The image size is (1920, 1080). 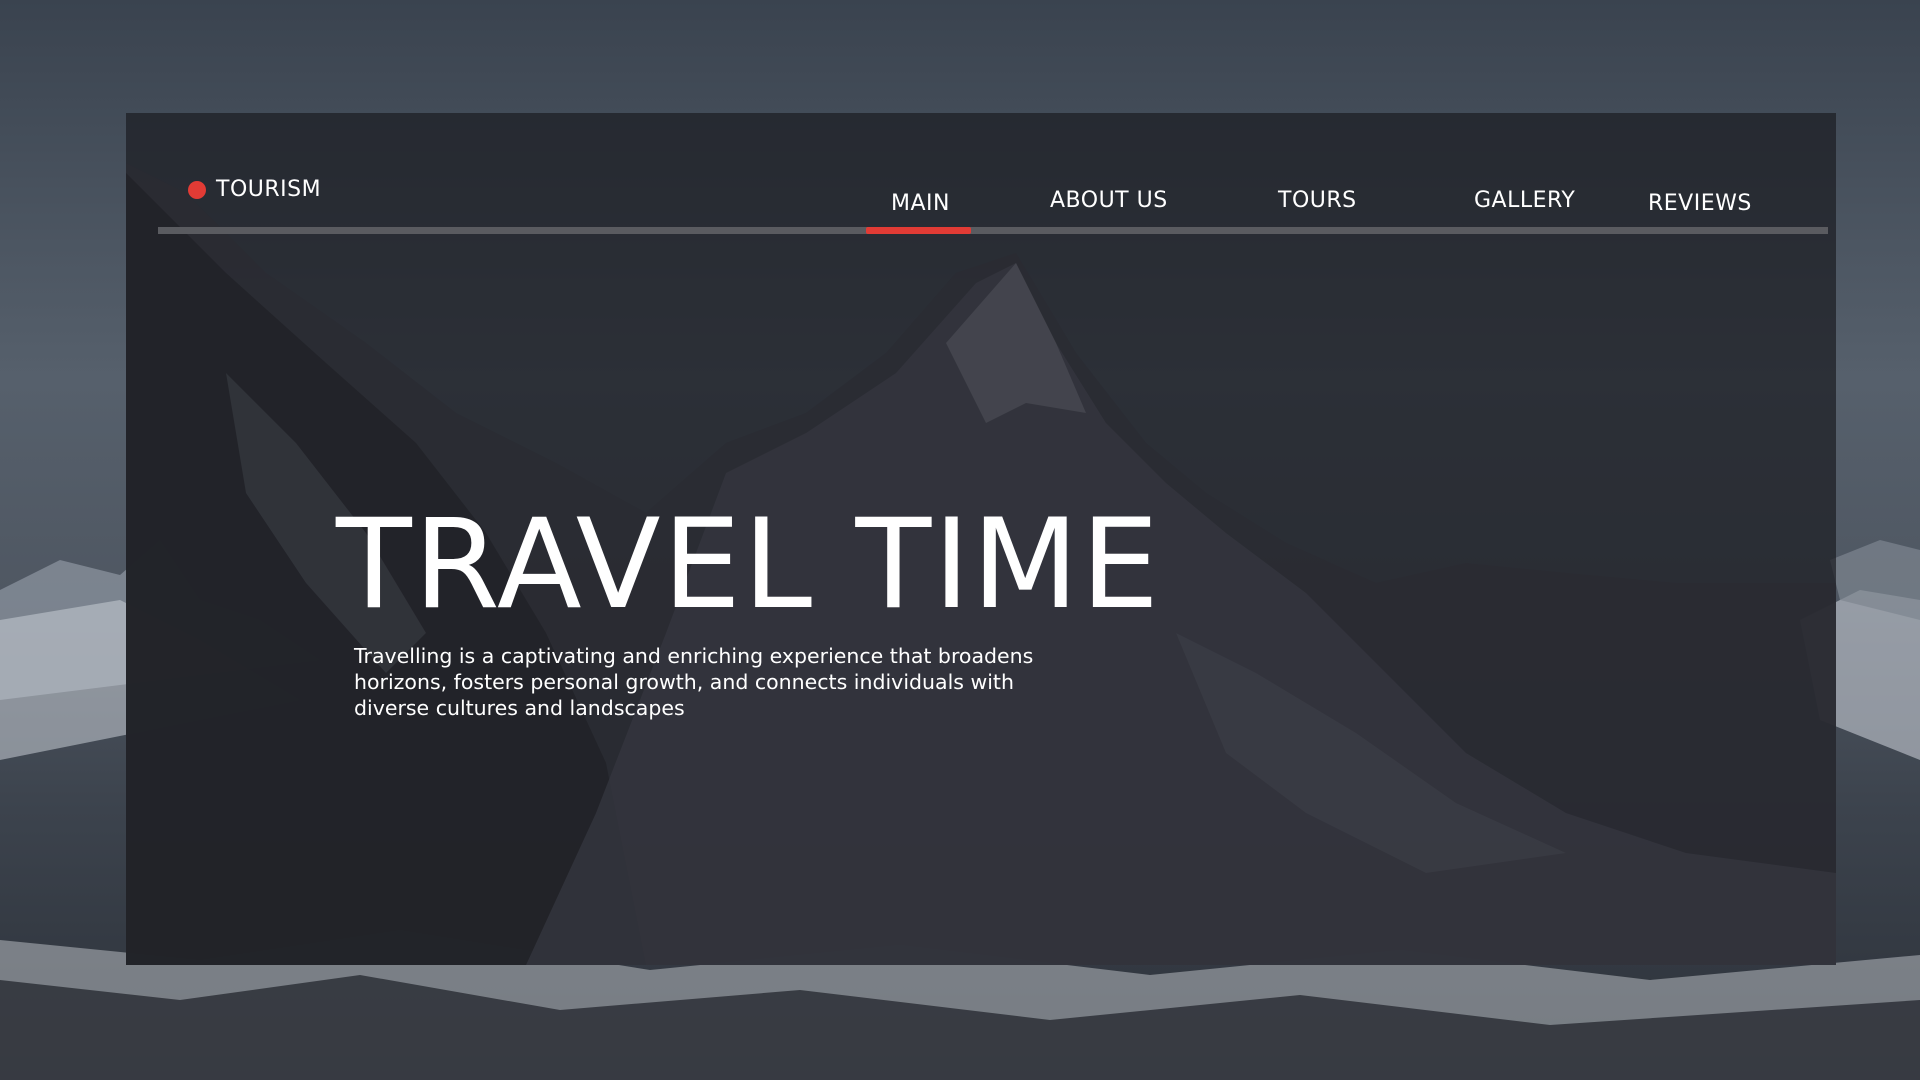 What do you see at coordinates (1524, 200) in the screenshot?
I see `nav-item-gallery: GALLERY` at bounding box center [1524, 200].